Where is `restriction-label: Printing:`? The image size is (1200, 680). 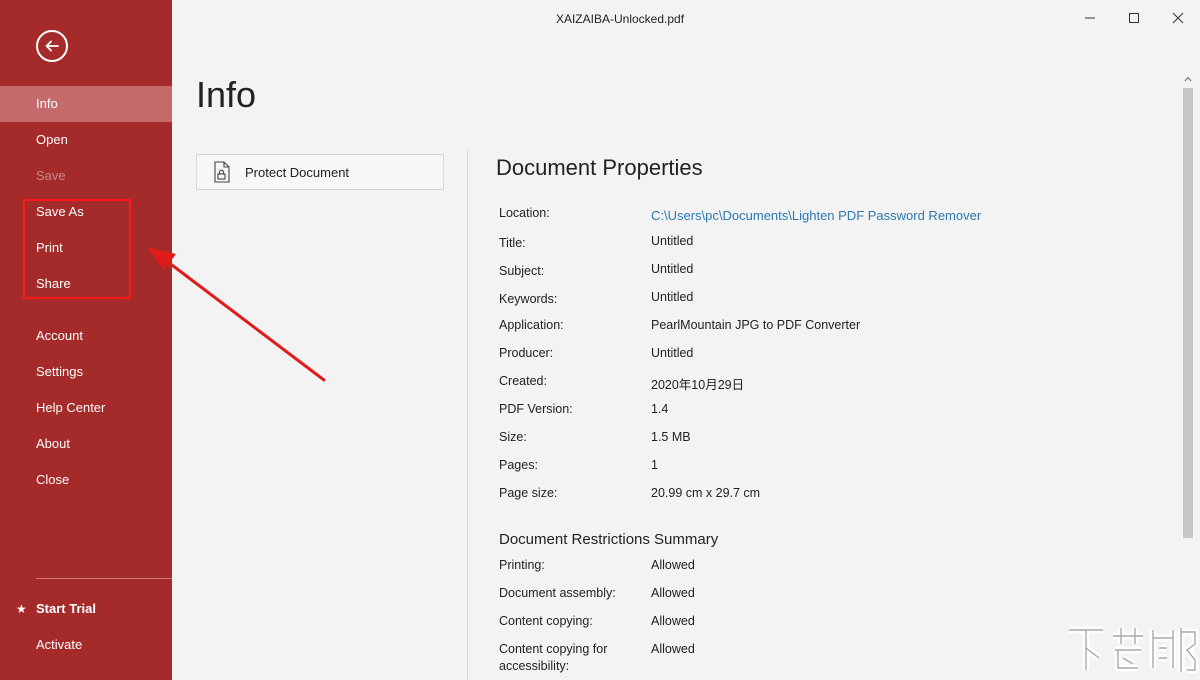 restriction-label: Printing: is located at coordinates (522, 565).